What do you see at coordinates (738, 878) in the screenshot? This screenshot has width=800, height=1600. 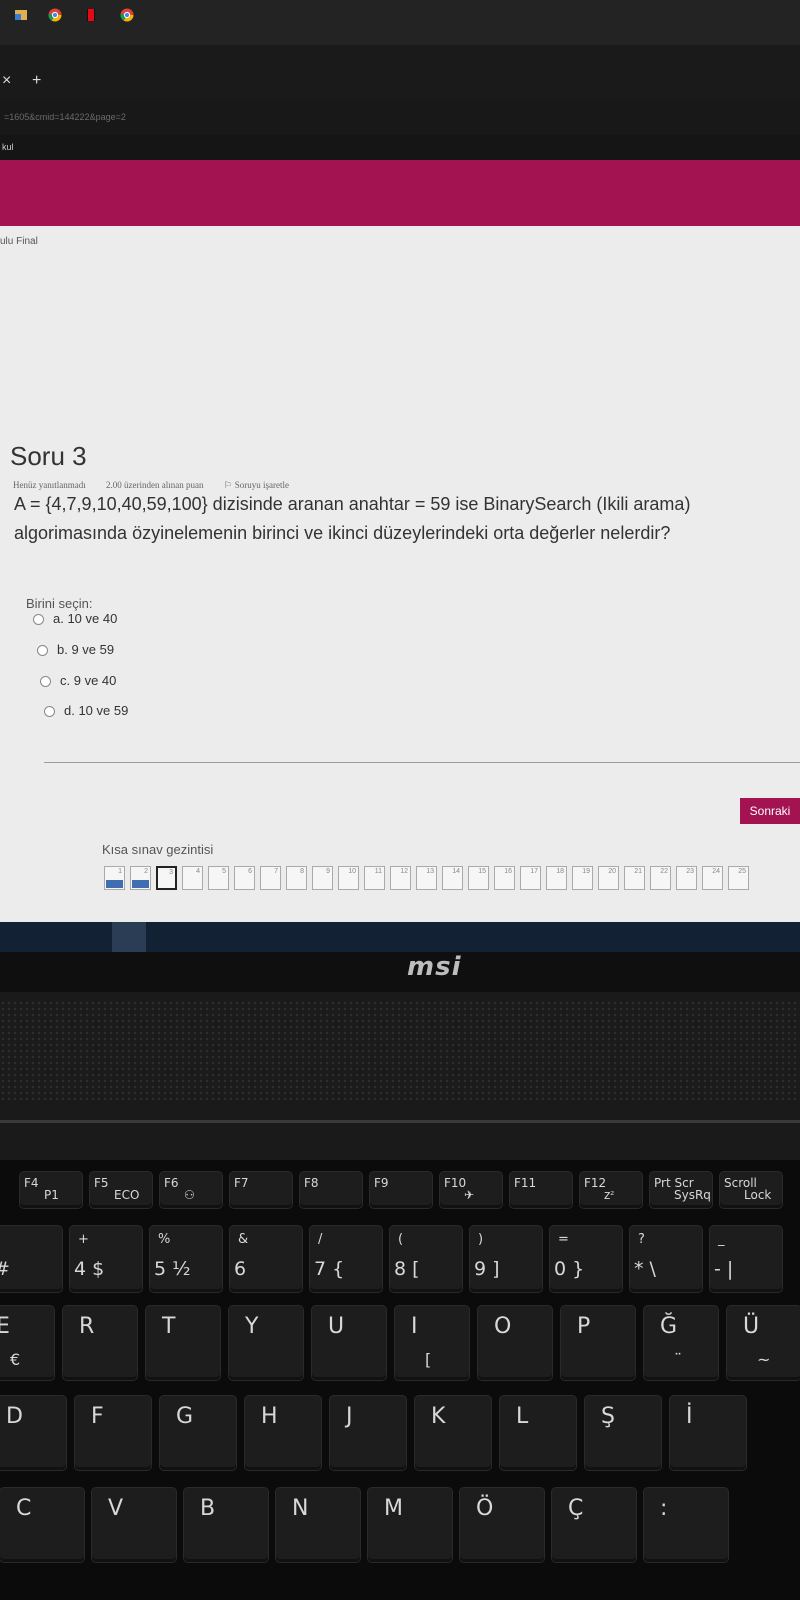 I see `quiz-nav-button-25: 25` at bounding box center [738, 878].